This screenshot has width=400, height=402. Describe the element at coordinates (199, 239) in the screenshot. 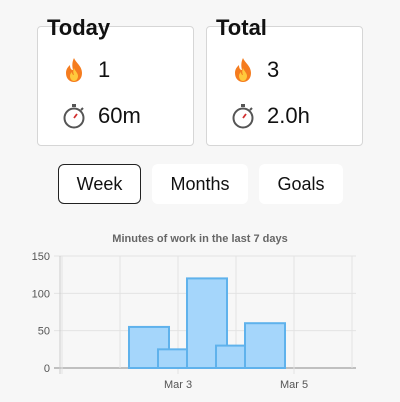

I see `chart-title: Minutes of work in the last 7 days` at that location.